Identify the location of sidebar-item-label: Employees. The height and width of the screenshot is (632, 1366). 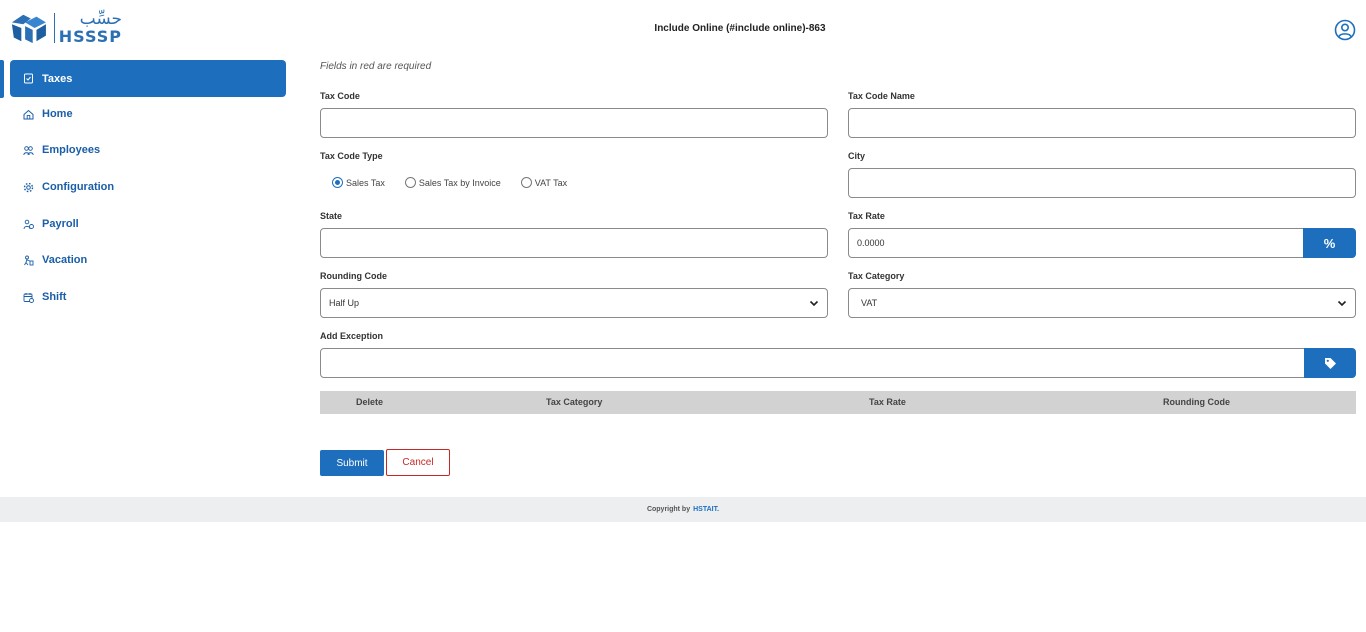
(71, 150).